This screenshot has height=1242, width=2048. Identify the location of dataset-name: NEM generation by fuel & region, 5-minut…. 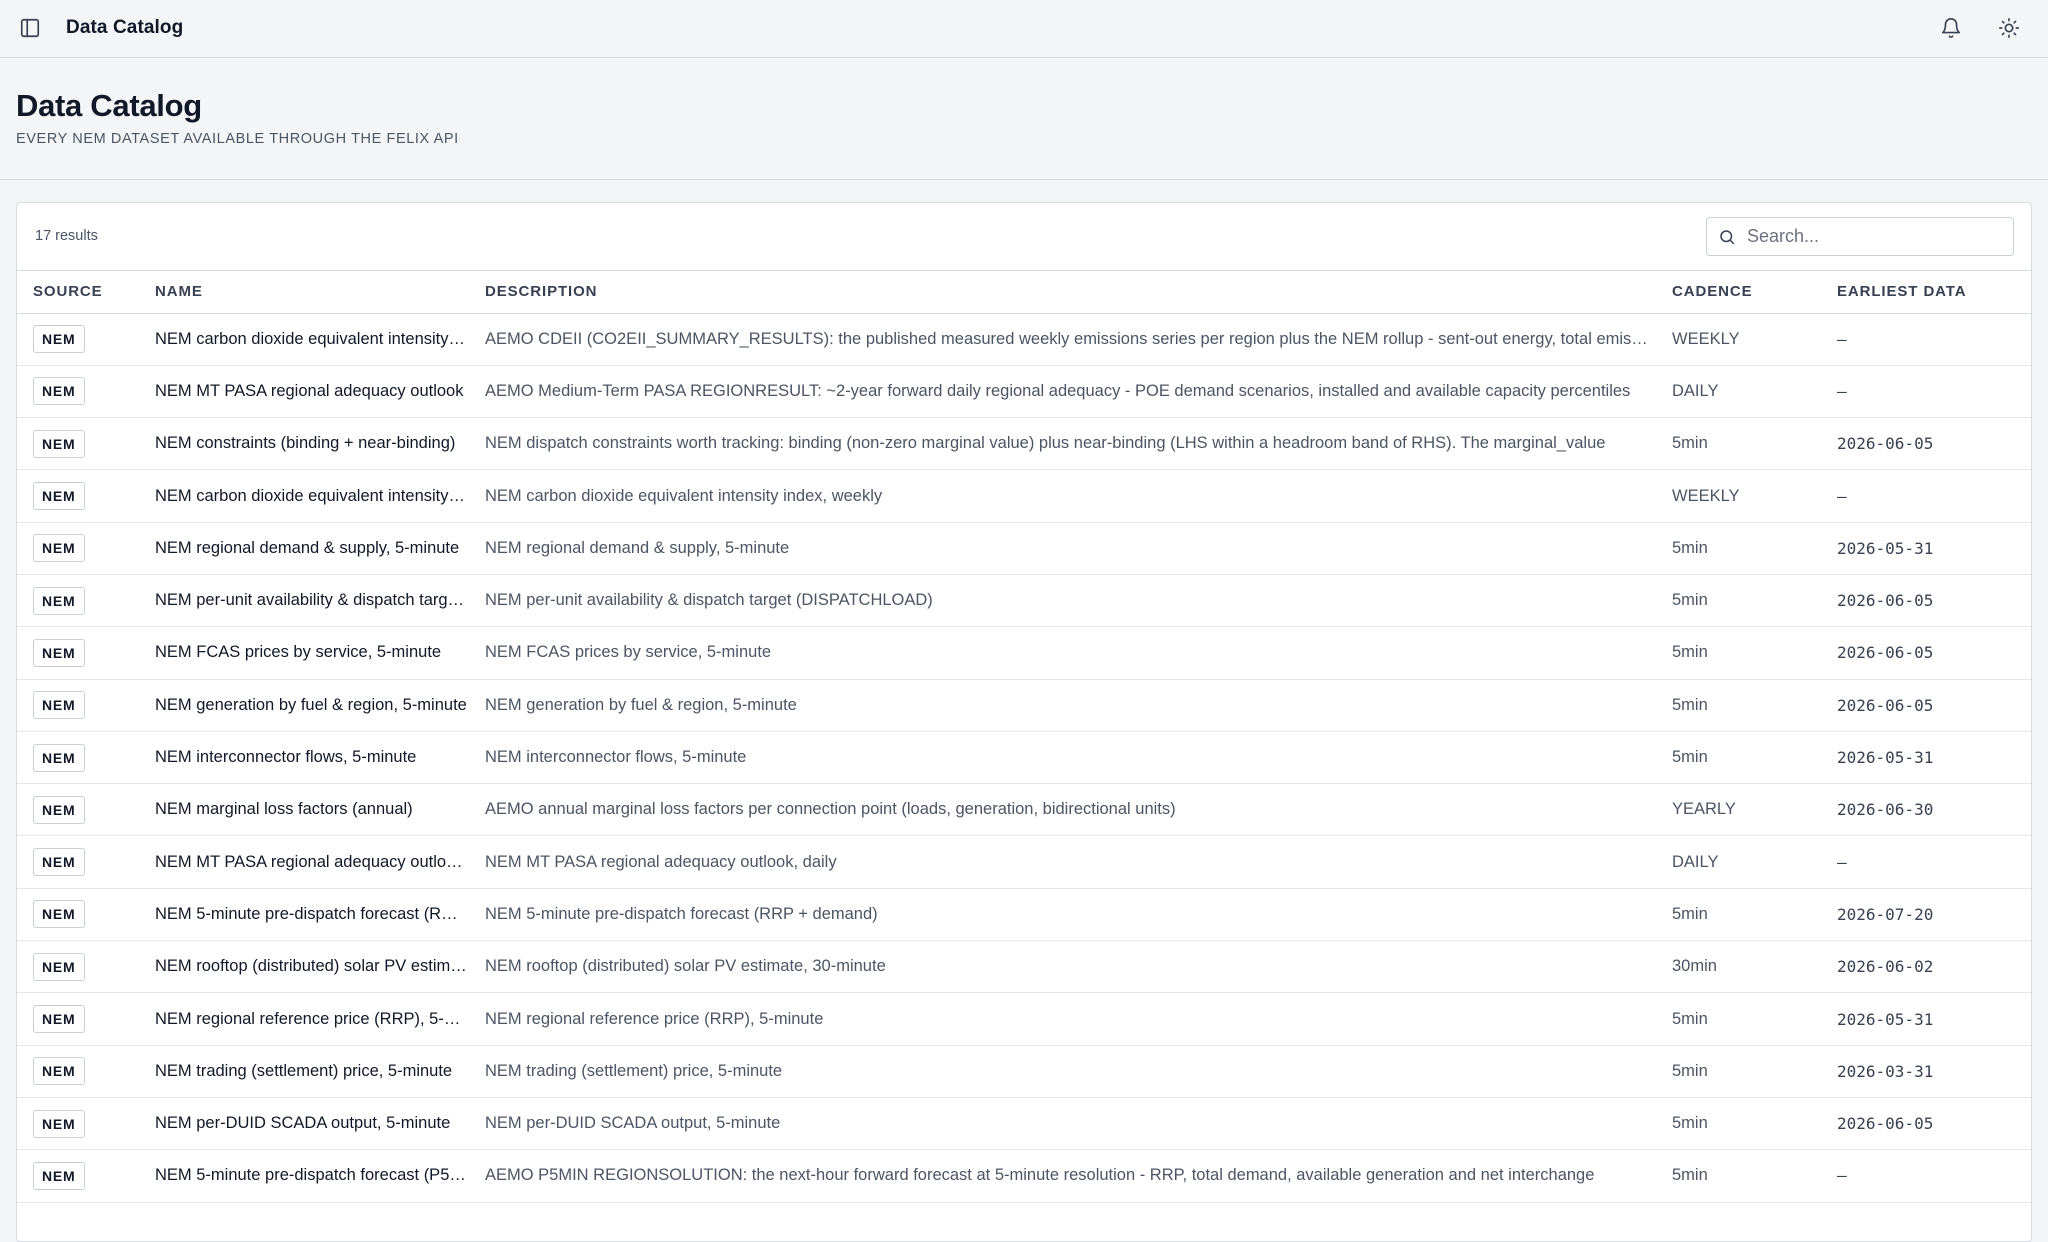
(320, 705).